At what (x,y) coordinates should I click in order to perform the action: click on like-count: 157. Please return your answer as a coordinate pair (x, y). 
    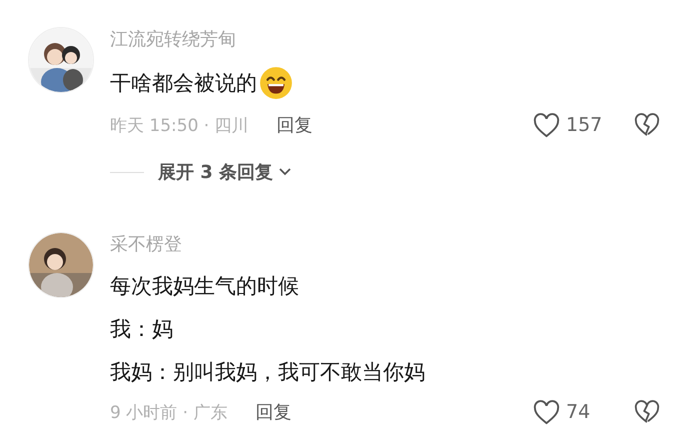
    Looking at the image, I should click on (585, 125).